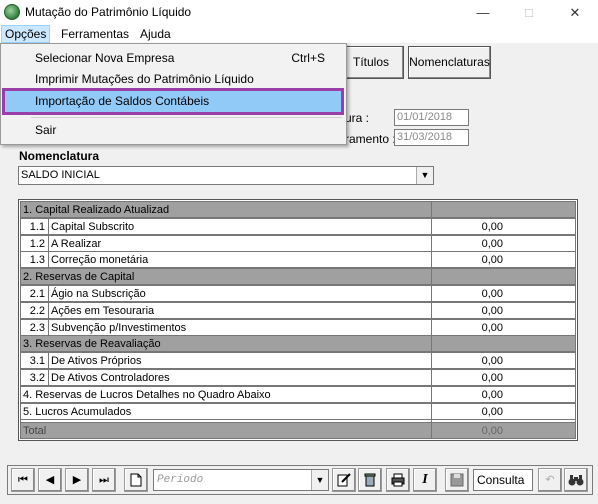 This screenshot has width=598, height=504. What do you see at coordinates (186, 117) in the screenshot?
I see `menu-separator` at bounding box center [186, 117].